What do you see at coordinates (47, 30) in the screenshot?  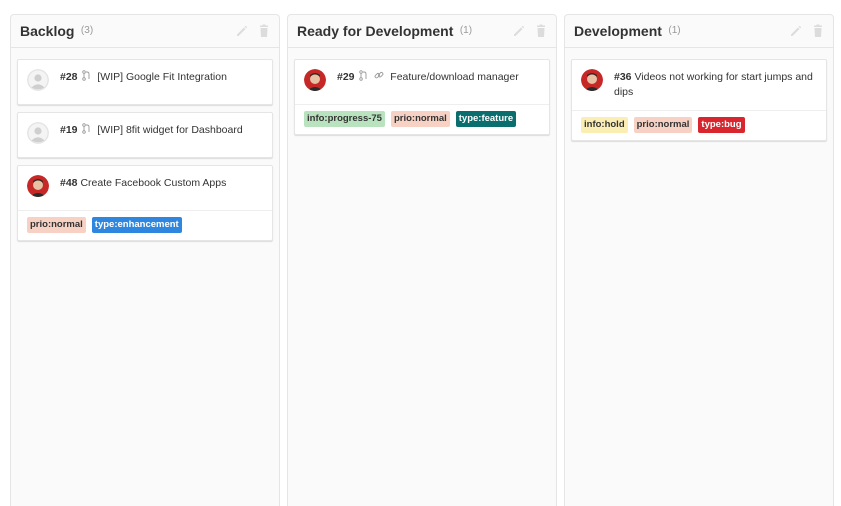 I see `column-title: Backlog` at bounding box center [47, 30].